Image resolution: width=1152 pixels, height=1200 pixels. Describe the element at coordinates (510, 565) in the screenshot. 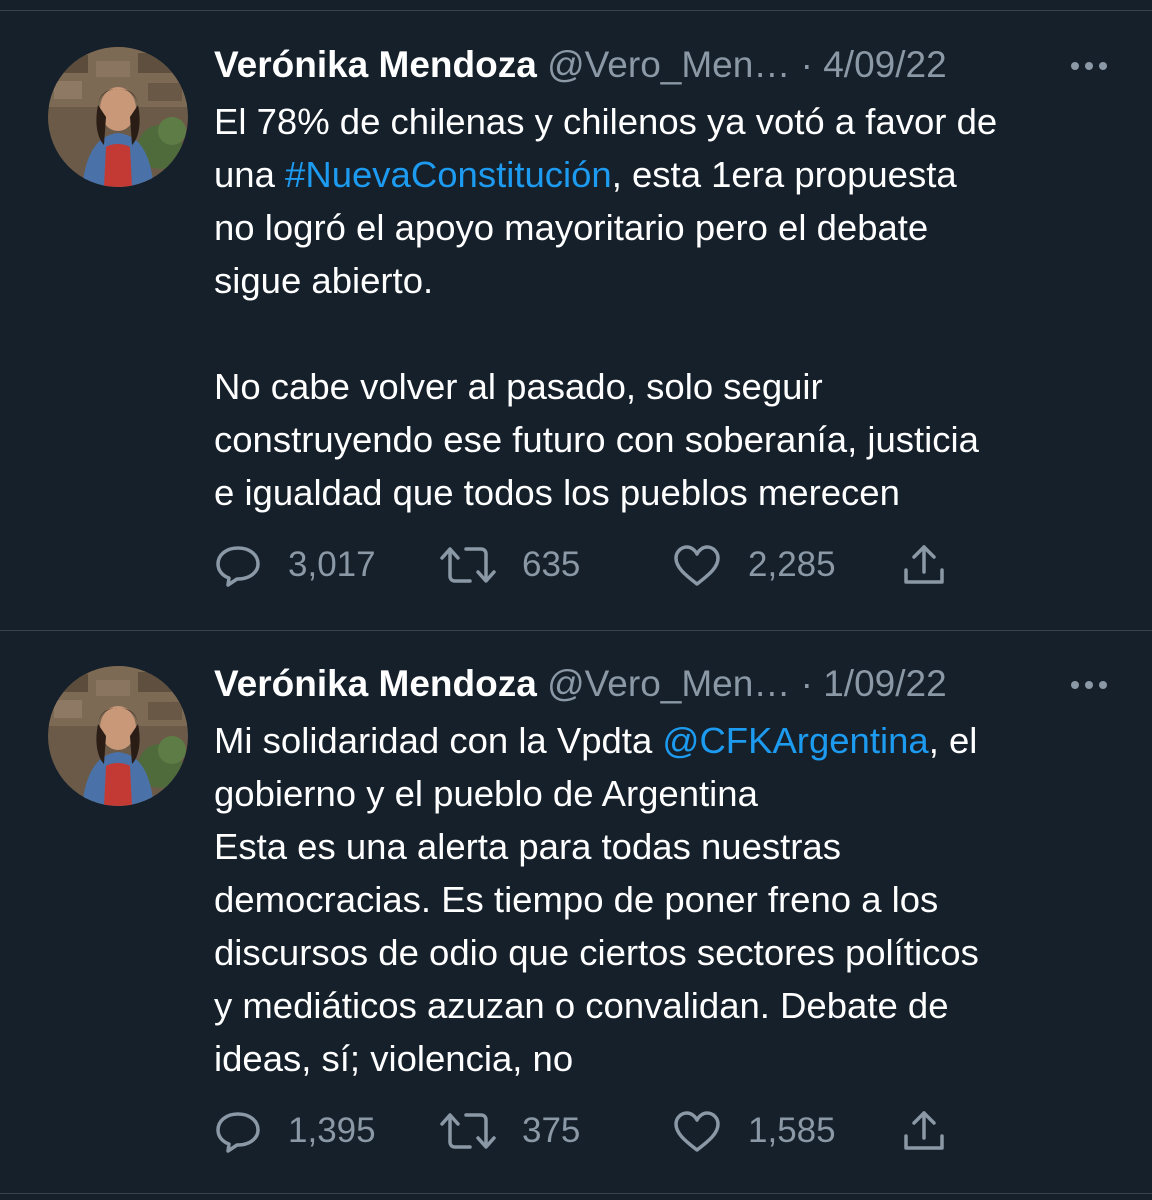

I see `retweet-button: 635` at that location.